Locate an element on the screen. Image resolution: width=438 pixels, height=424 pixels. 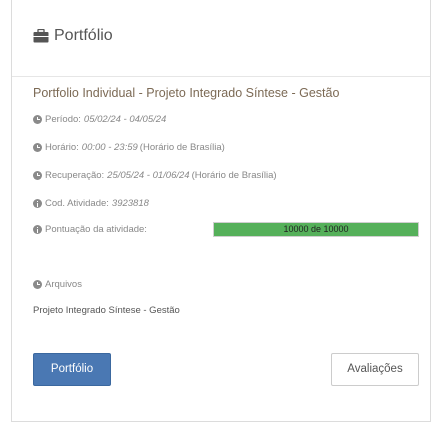
pontuacao-row: Pontuação da atividade: is located at coordinates (90, 229).